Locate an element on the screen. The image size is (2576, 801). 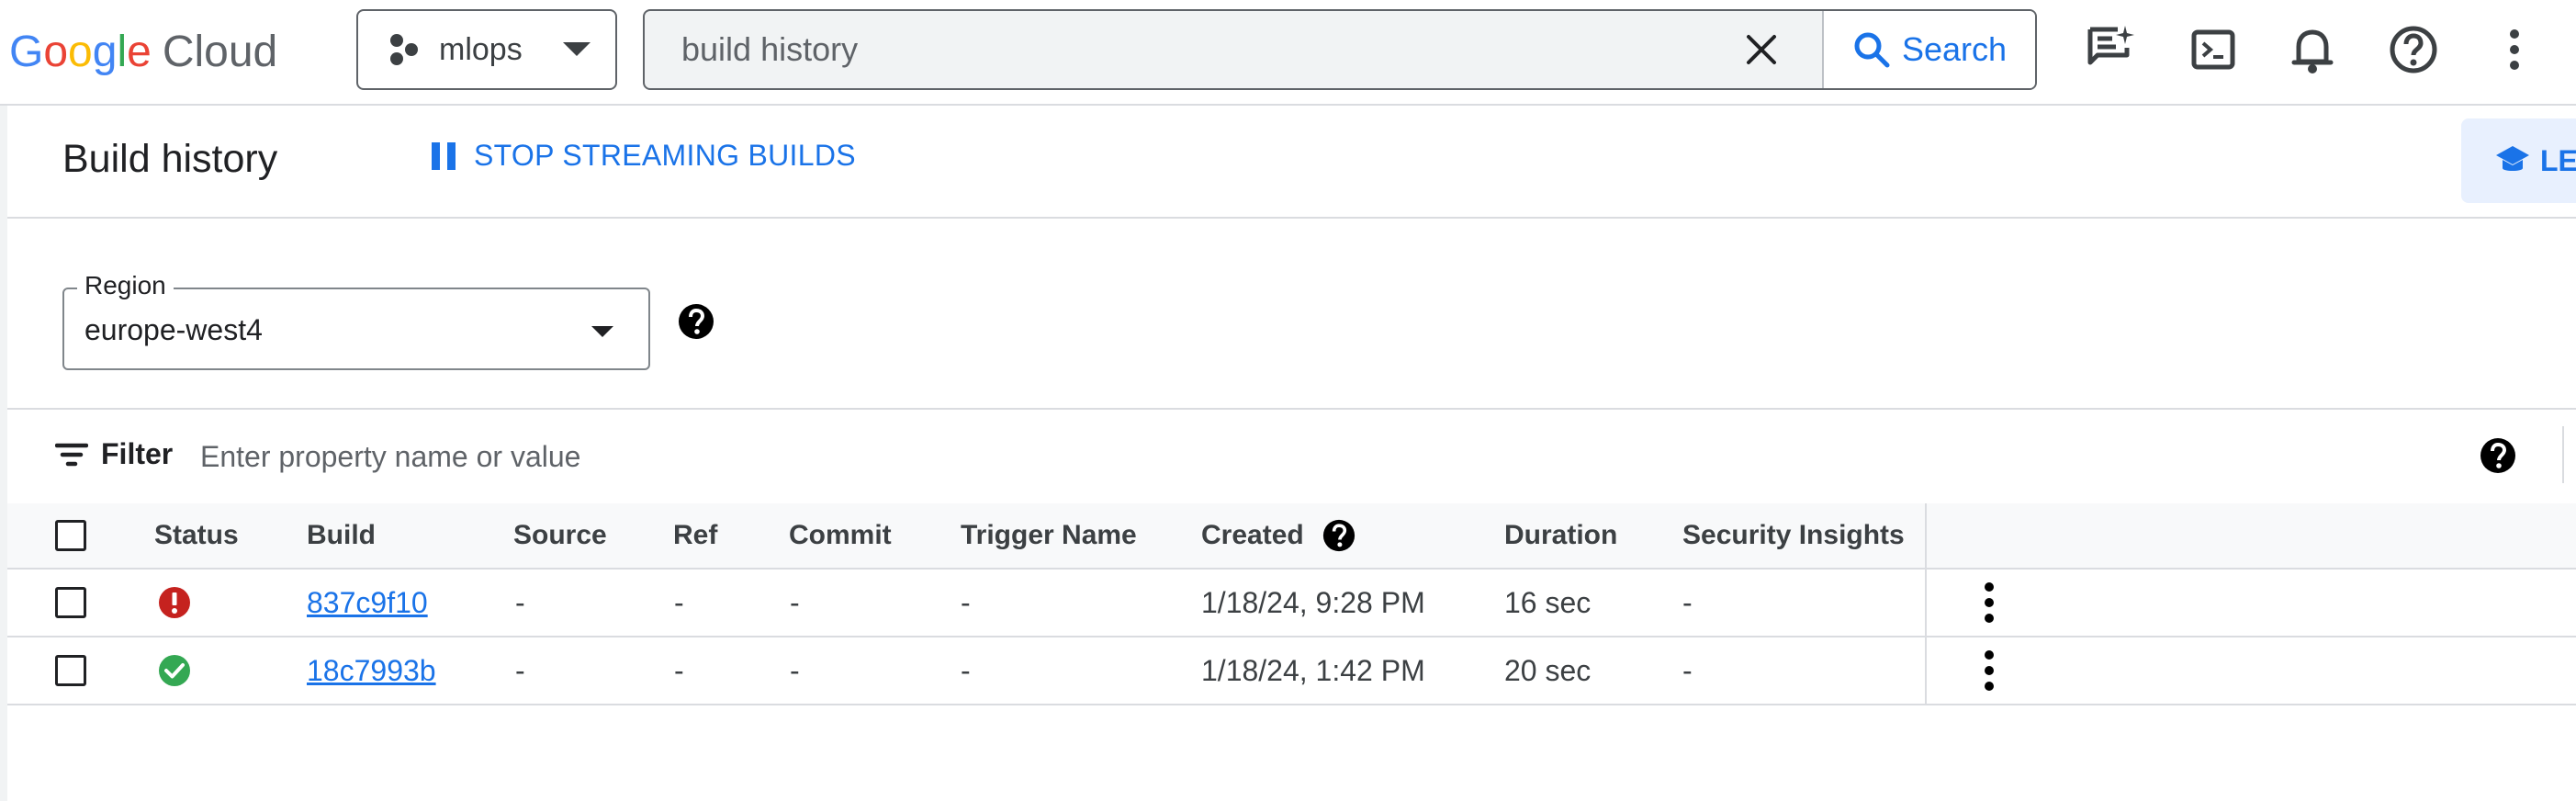
select-all-cell is located at coordinates (70, 535).